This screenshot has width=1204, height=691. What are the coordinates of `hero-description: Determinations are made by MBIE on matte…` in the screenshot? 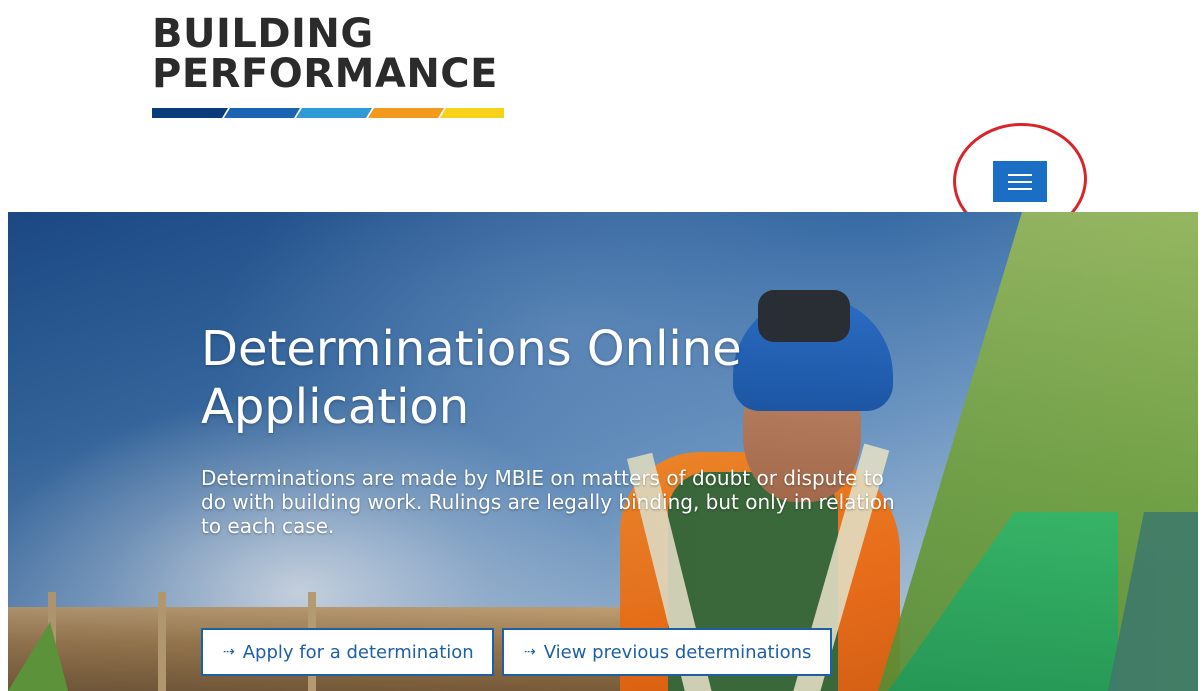 It's located at (548, 502).